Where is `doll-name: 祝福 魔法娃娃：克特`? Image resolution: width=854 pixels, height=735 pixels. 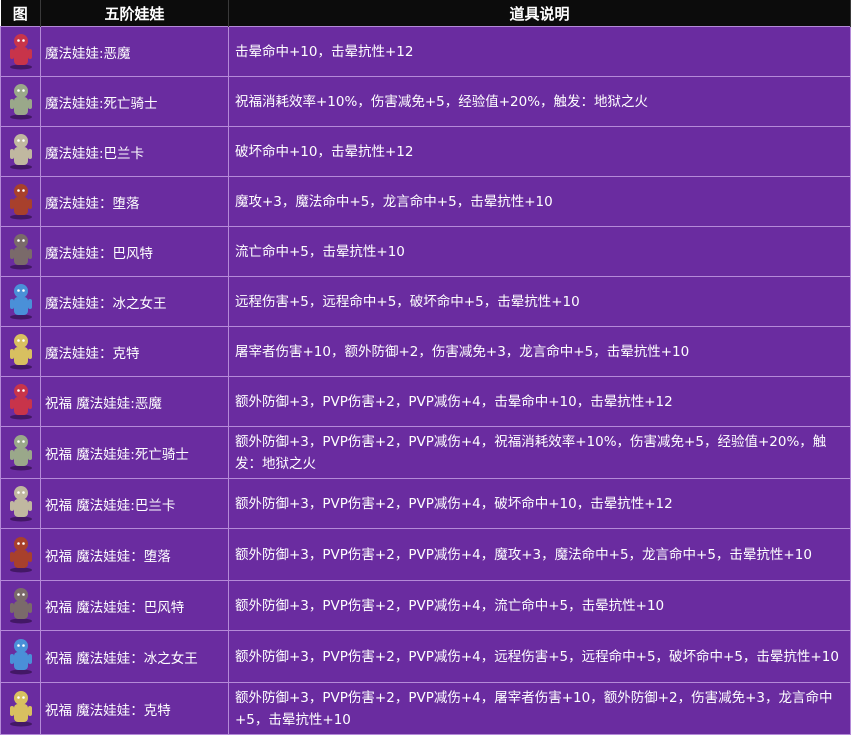
doll-name: 祝福 魔法娃娃：克特 is located at coordinates (134, 708).